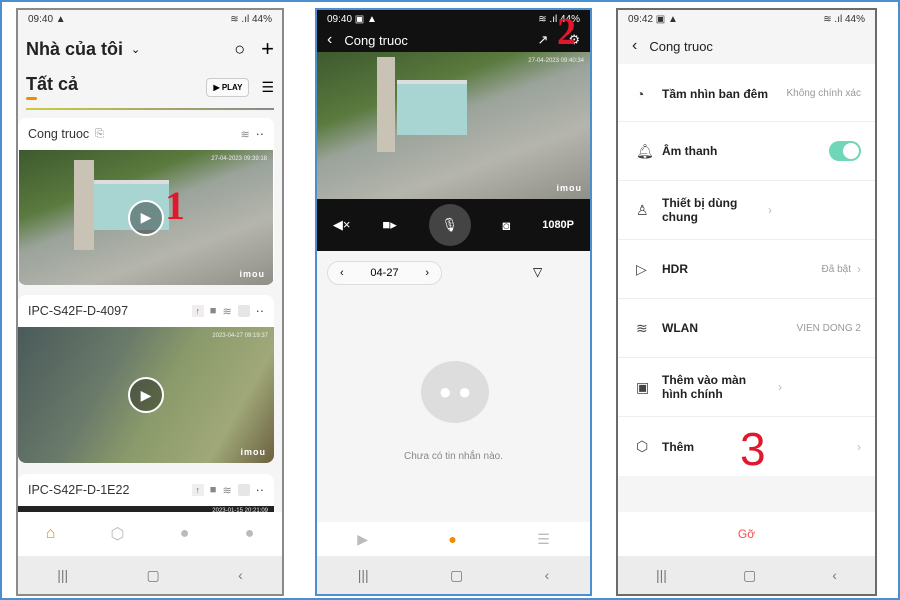 This screenshot has width=900, height=600. I want to click on add-home-icon: ▣, so click(643, 386).